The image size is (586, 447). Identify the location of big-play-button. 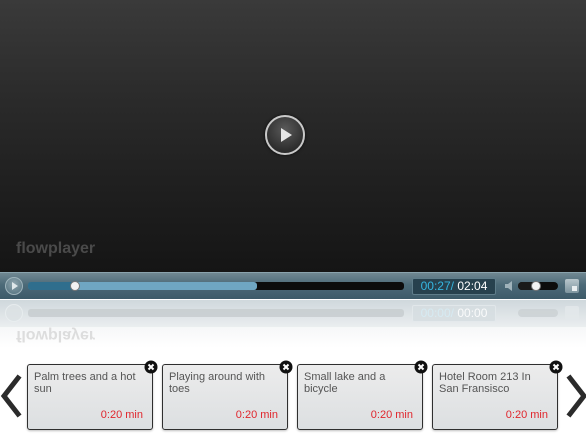
(285, 135).